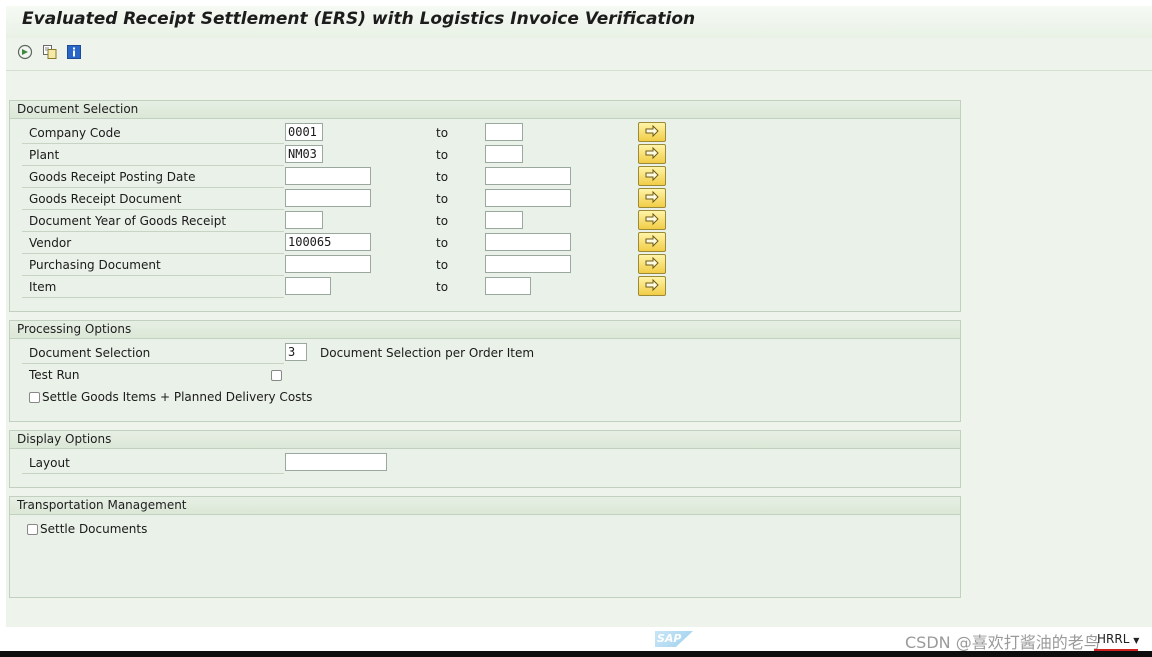  I want to click on field-label: Document Year of Goods Receipt, so click(153, 221).